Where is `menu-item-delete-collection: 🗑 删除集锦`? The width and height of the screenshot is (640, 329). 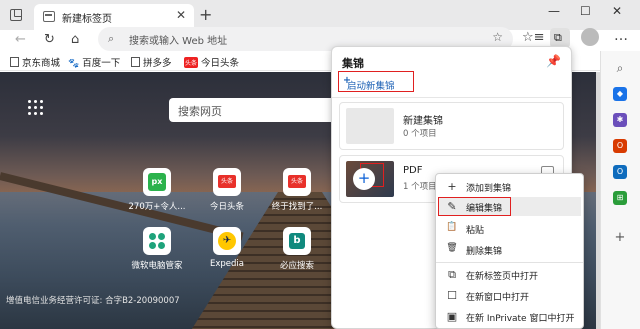 menu-item-delete-collection: 🗑 删除集锦 is located at coordinates (509, 249).